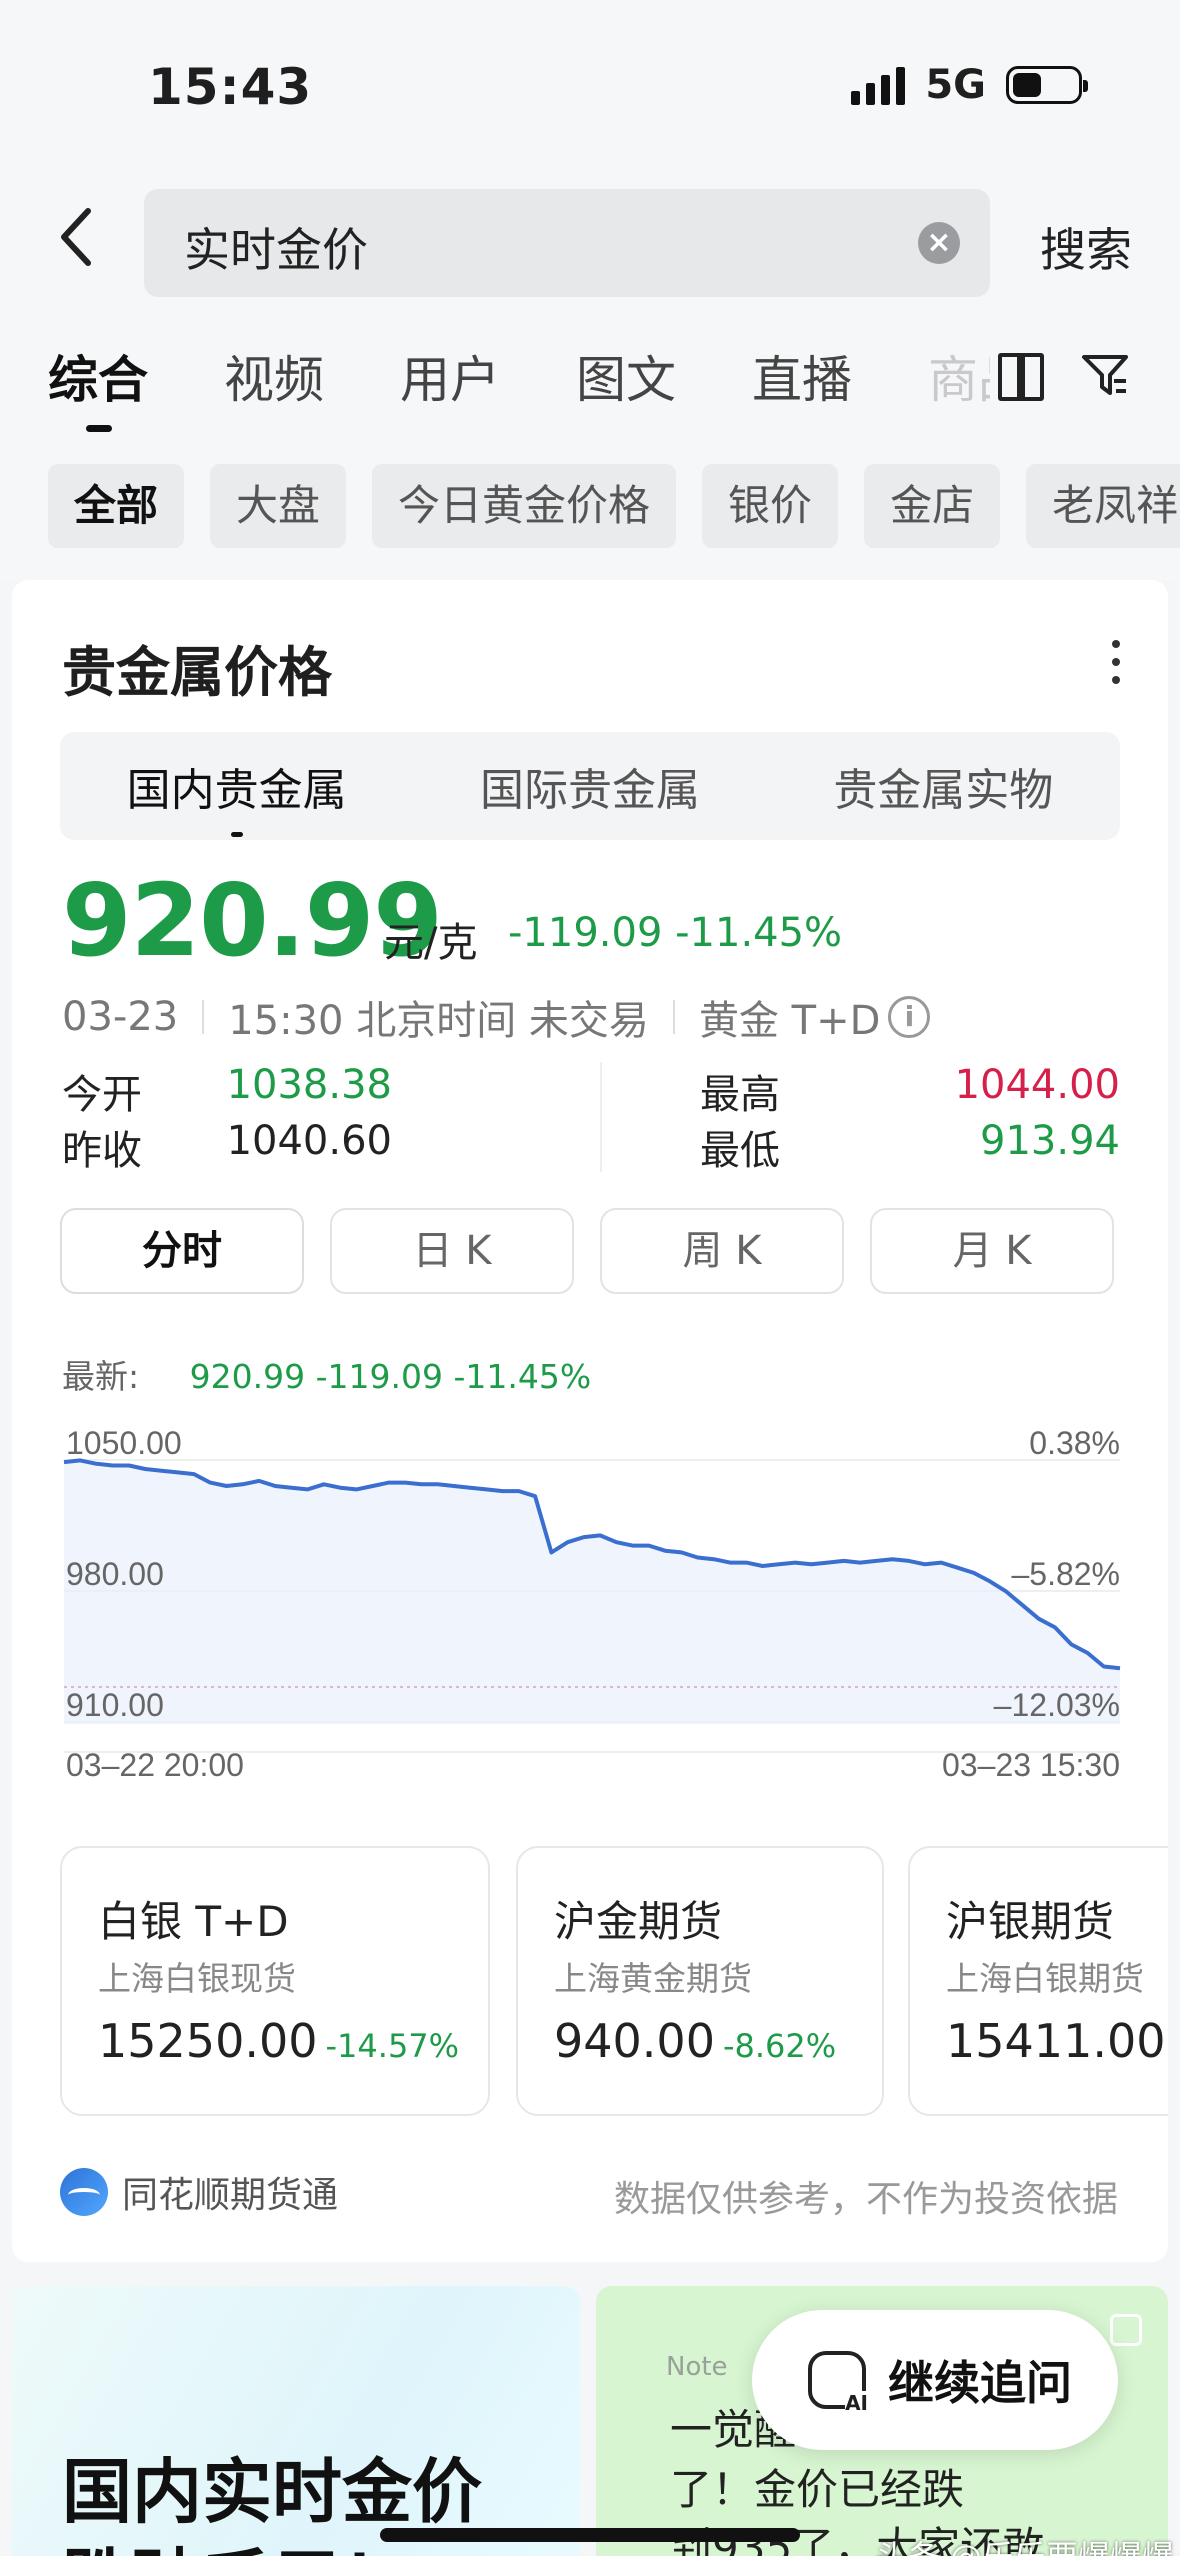  I want to click on data-source: 同花顺期货通, so click(199, 2192).